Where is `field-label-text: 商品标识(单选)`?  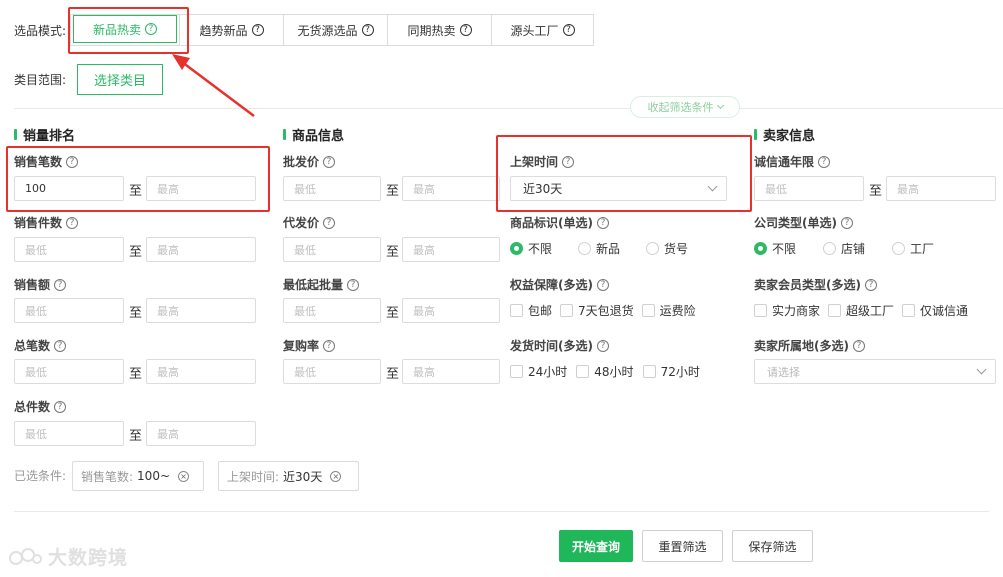
field-label-text: 商品标识(单选) is located at coordinates (551, 223).